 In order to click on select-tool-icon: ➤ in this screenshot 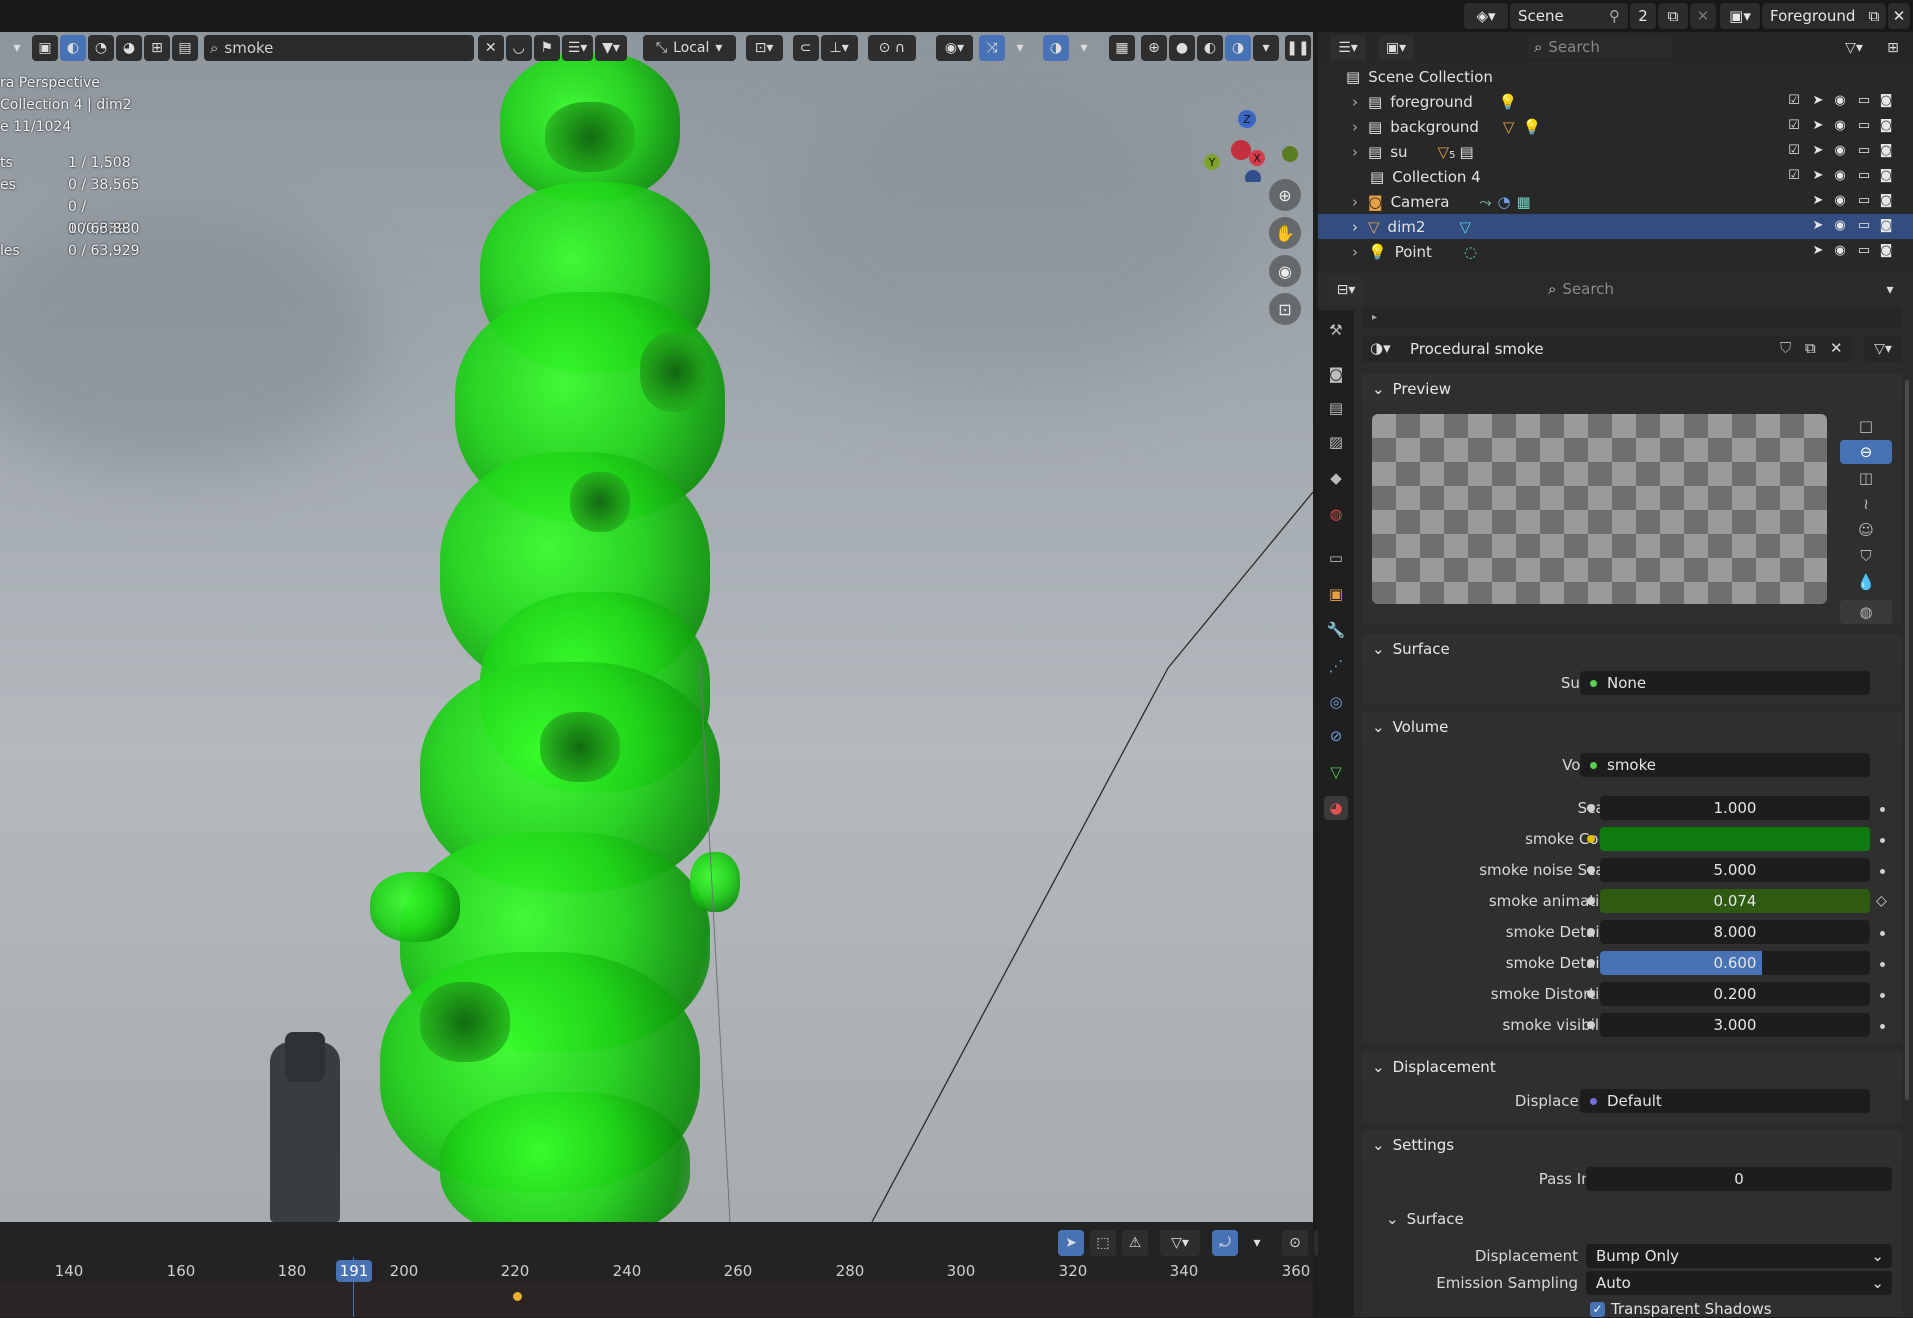, I will do `click(1071, 1243)`.